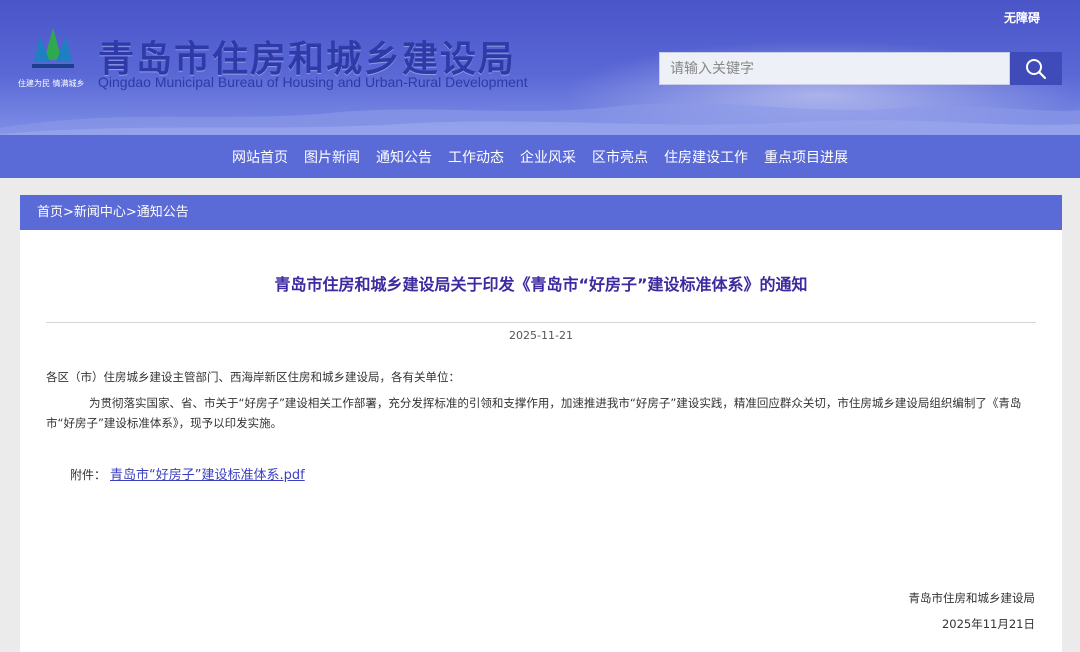 The height and width of the screenshot is (652, 1080). Describe the element at coordinates (332, 157) in the screenshot. I see `nav-item-photo-news: 图片新闻` at that location.